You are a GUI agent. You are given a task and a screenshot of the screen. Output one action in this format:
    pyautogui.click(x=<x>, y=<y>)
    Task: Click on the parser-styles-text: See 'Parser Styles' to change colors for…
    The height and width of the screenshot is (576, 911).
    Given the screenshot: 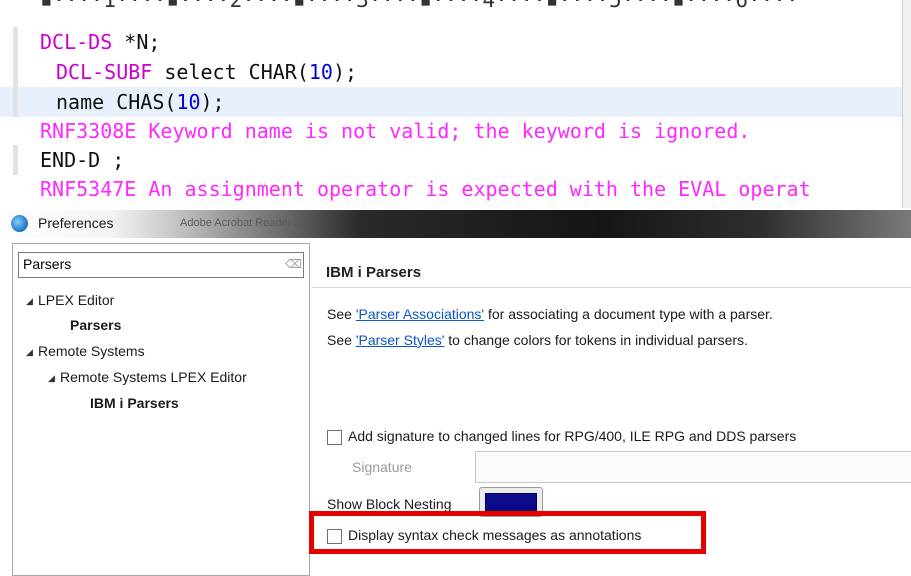 What is the action you would take?
    pyautogui.click(x=537, y=340)
    